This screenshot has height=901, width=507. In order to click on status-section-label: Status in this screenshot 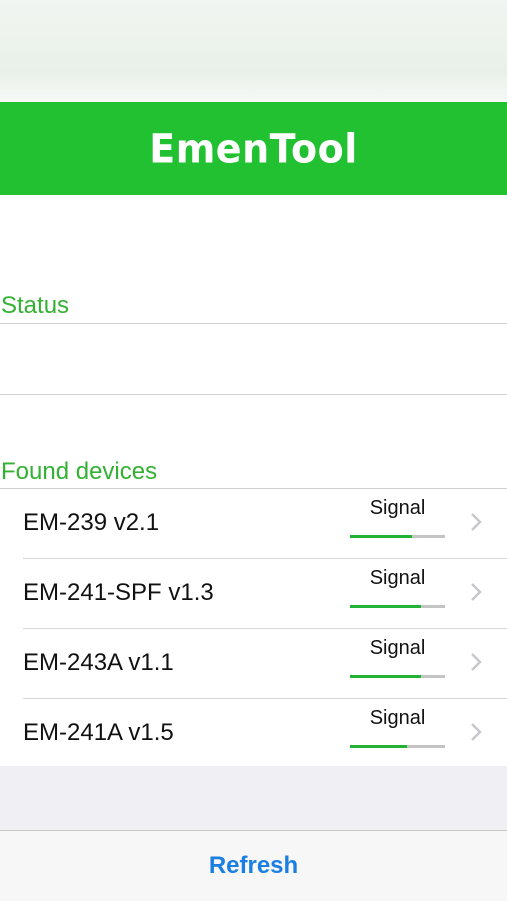, I will do `click(35, 305)`.